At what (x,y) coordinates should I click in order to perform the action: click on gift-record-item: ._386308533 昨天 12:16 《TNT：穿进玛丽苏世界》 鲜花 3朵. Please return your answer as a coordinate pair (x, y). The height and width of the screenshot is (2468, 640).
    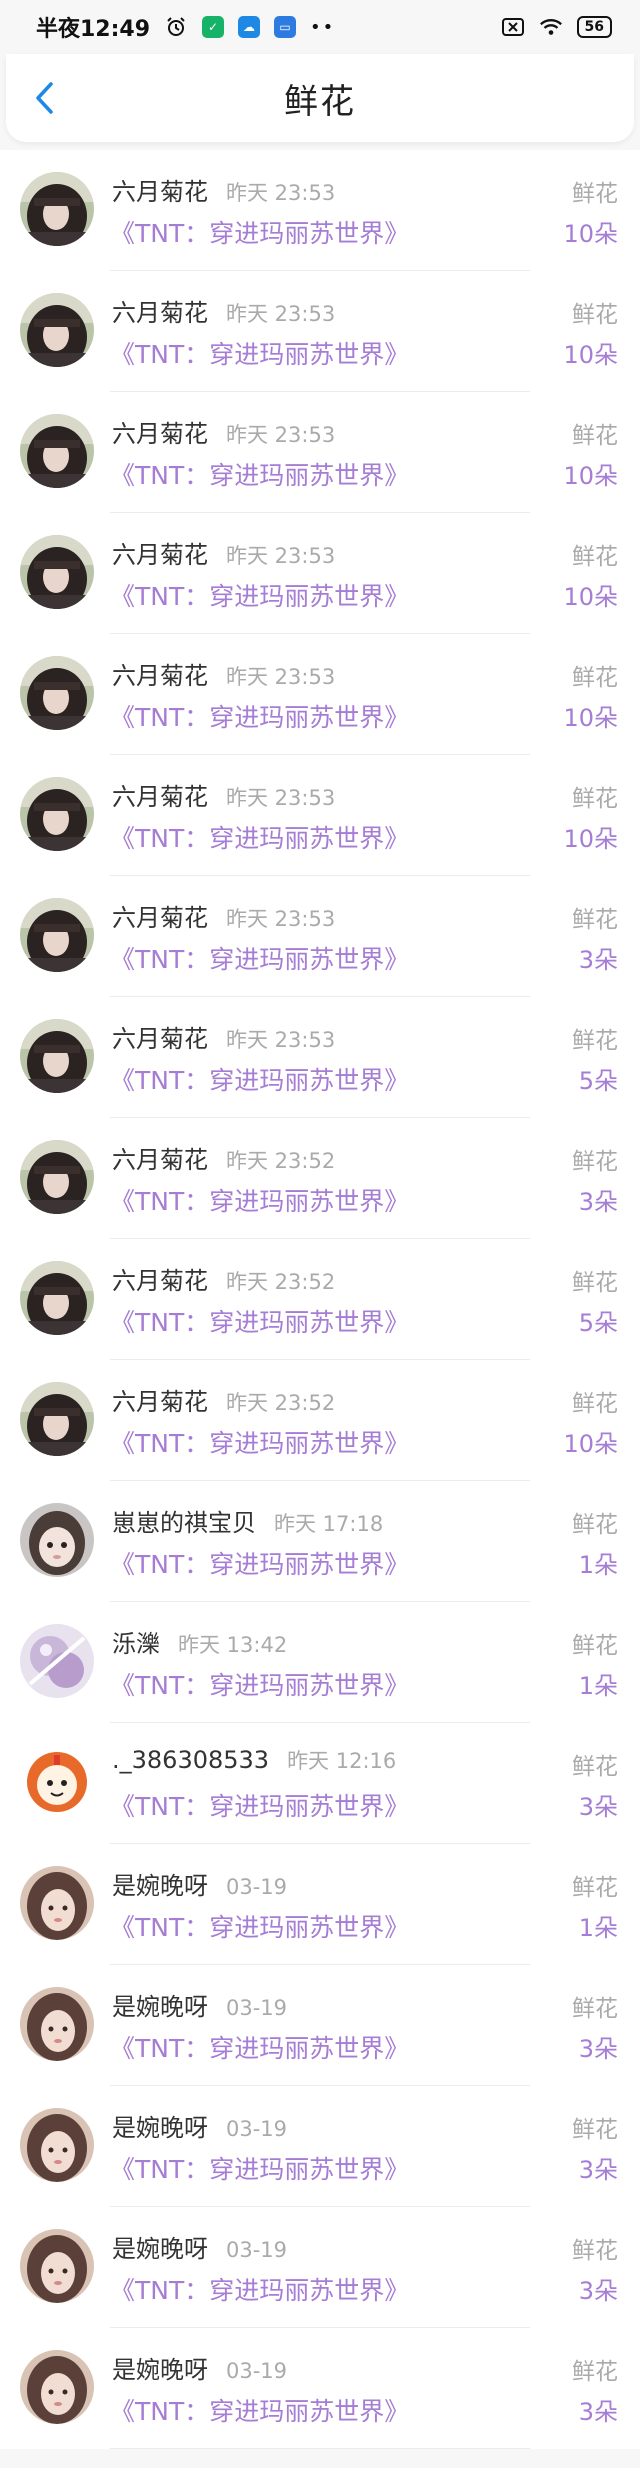
    Looking at the image, I should click on (320, 1783).